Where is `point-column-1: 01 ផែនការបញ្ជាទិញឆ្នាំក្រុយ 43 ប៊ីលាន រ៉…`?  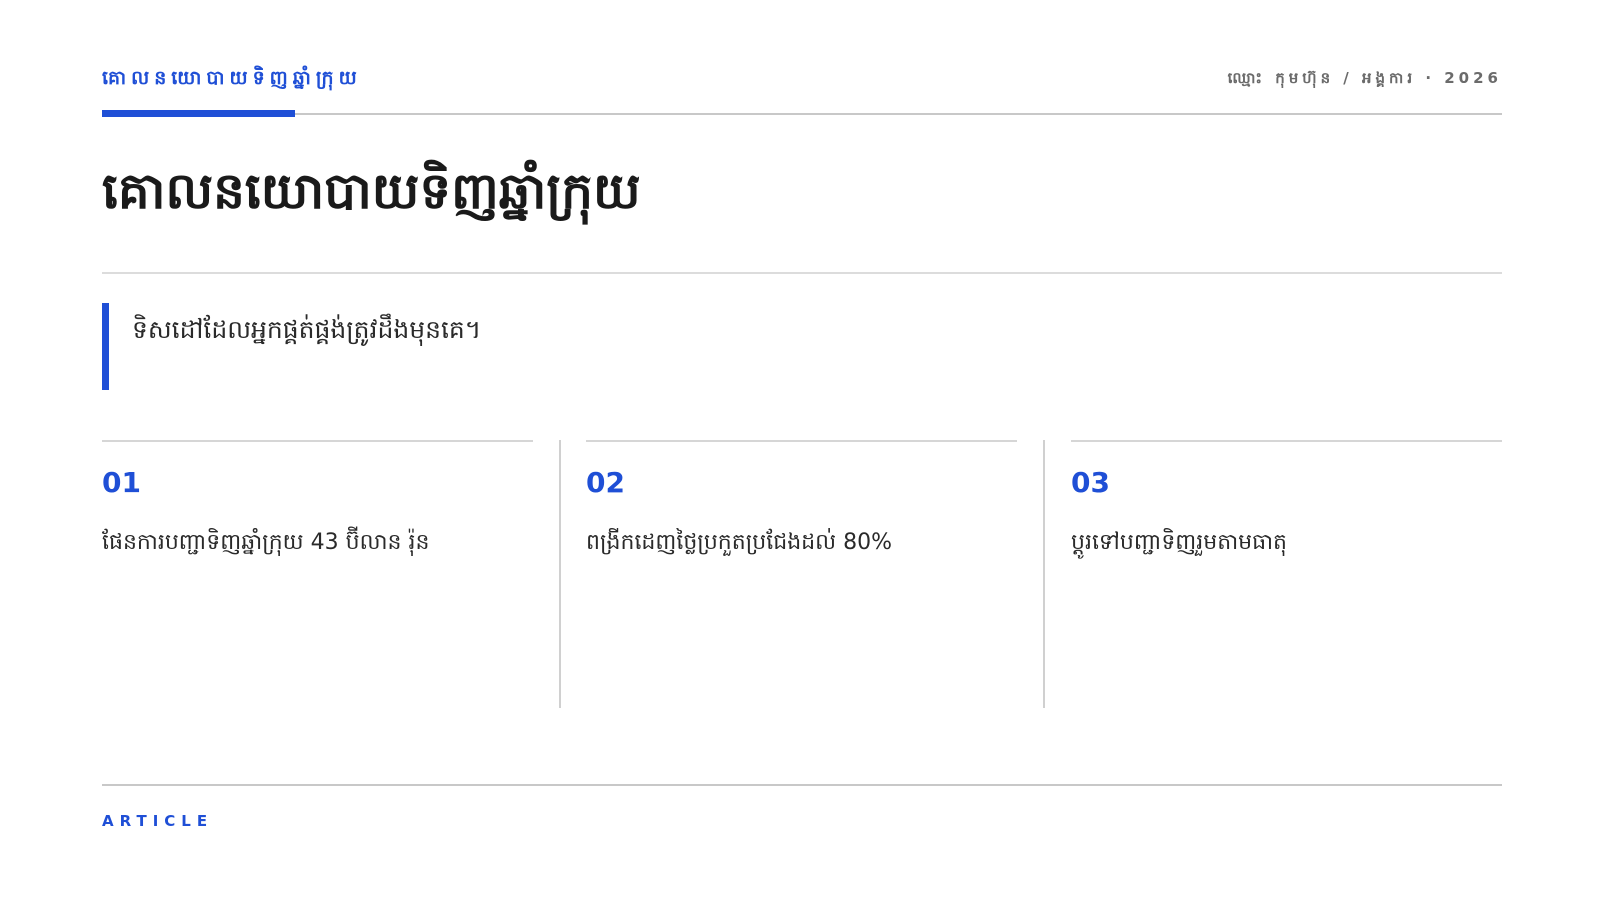
point-column-1: 01 ផែនការបញ្ជាទិញឆ្នាំក្រុយ 43 ប៊ីលាន រ៉… is located at coordinates (317, 574).